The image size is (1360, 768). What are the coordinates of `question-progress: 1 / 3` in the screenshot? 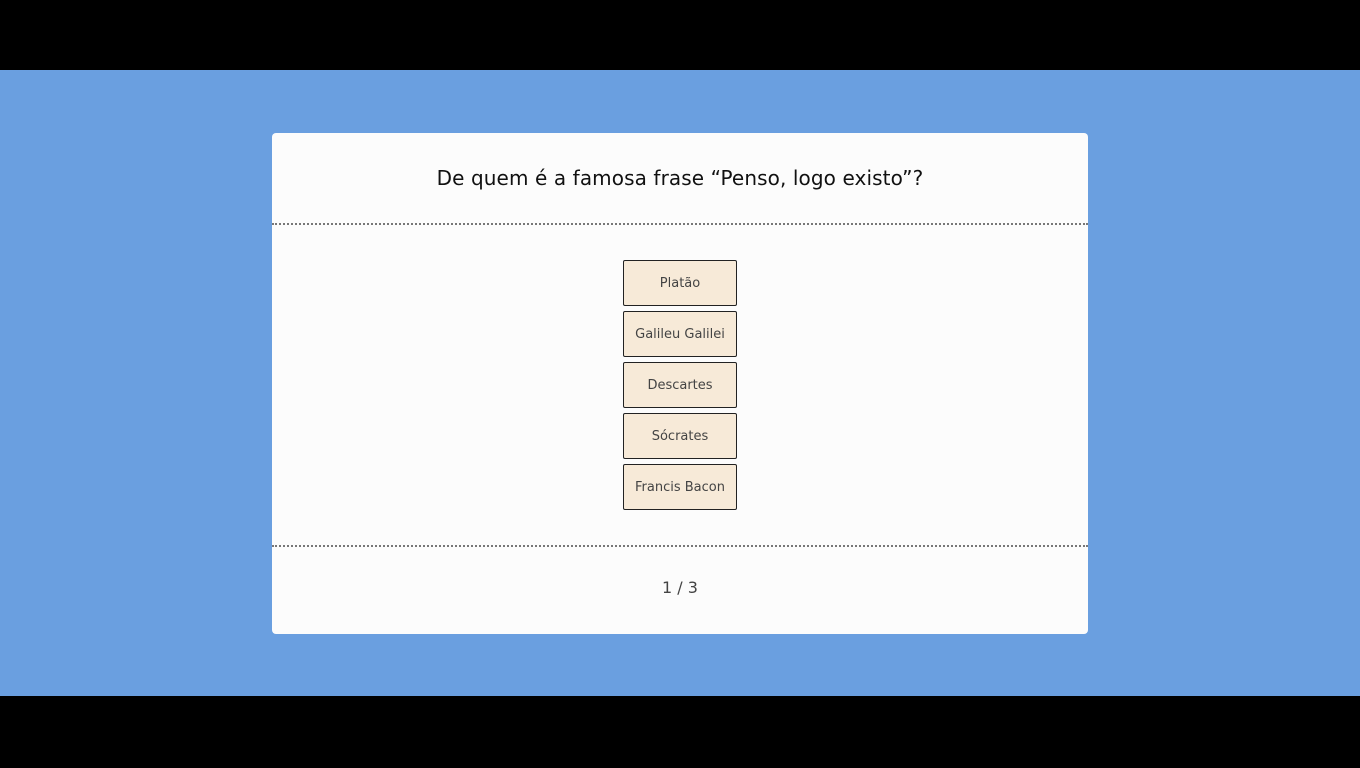 It's located at (680, 587).